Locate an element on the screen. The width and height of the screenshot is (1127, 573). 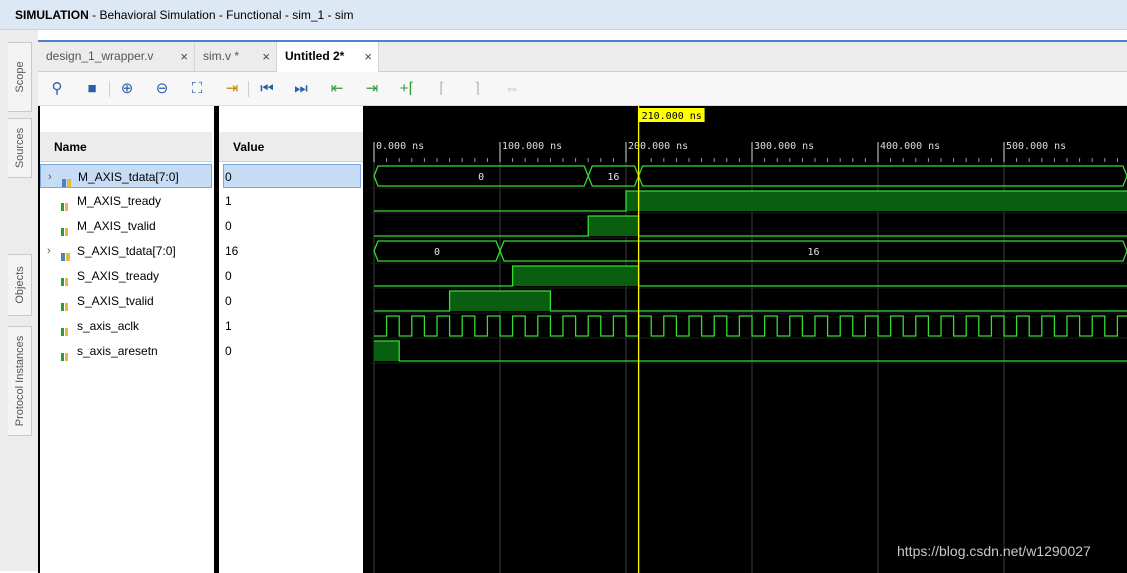
signal-row: s_axis_aclk is located at coordinates (126, 326).